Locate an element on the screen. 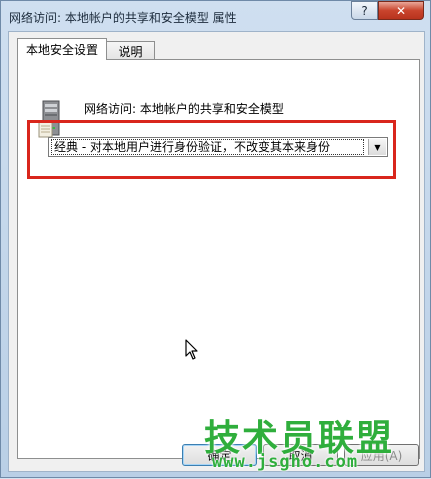 Image resolution: width=431 pixels, height=479 pixels. watermark-url: www.jsgho.com is located at coordinates (285, 462).